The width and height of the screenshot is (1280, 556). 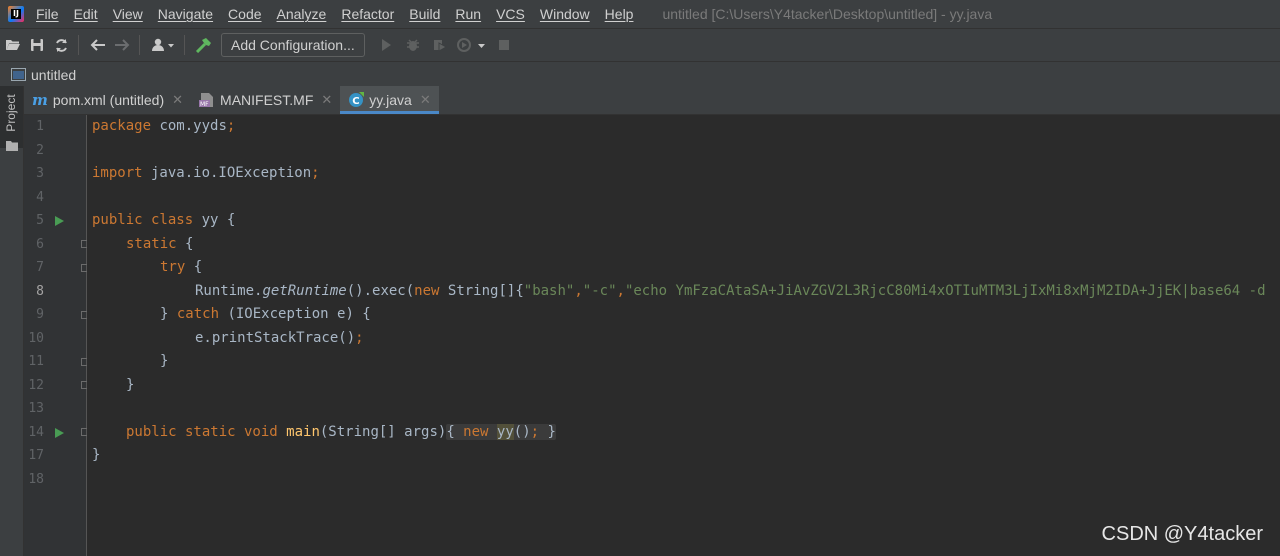 I want to click on code-text: Runtime., so click(x=229, y=290).